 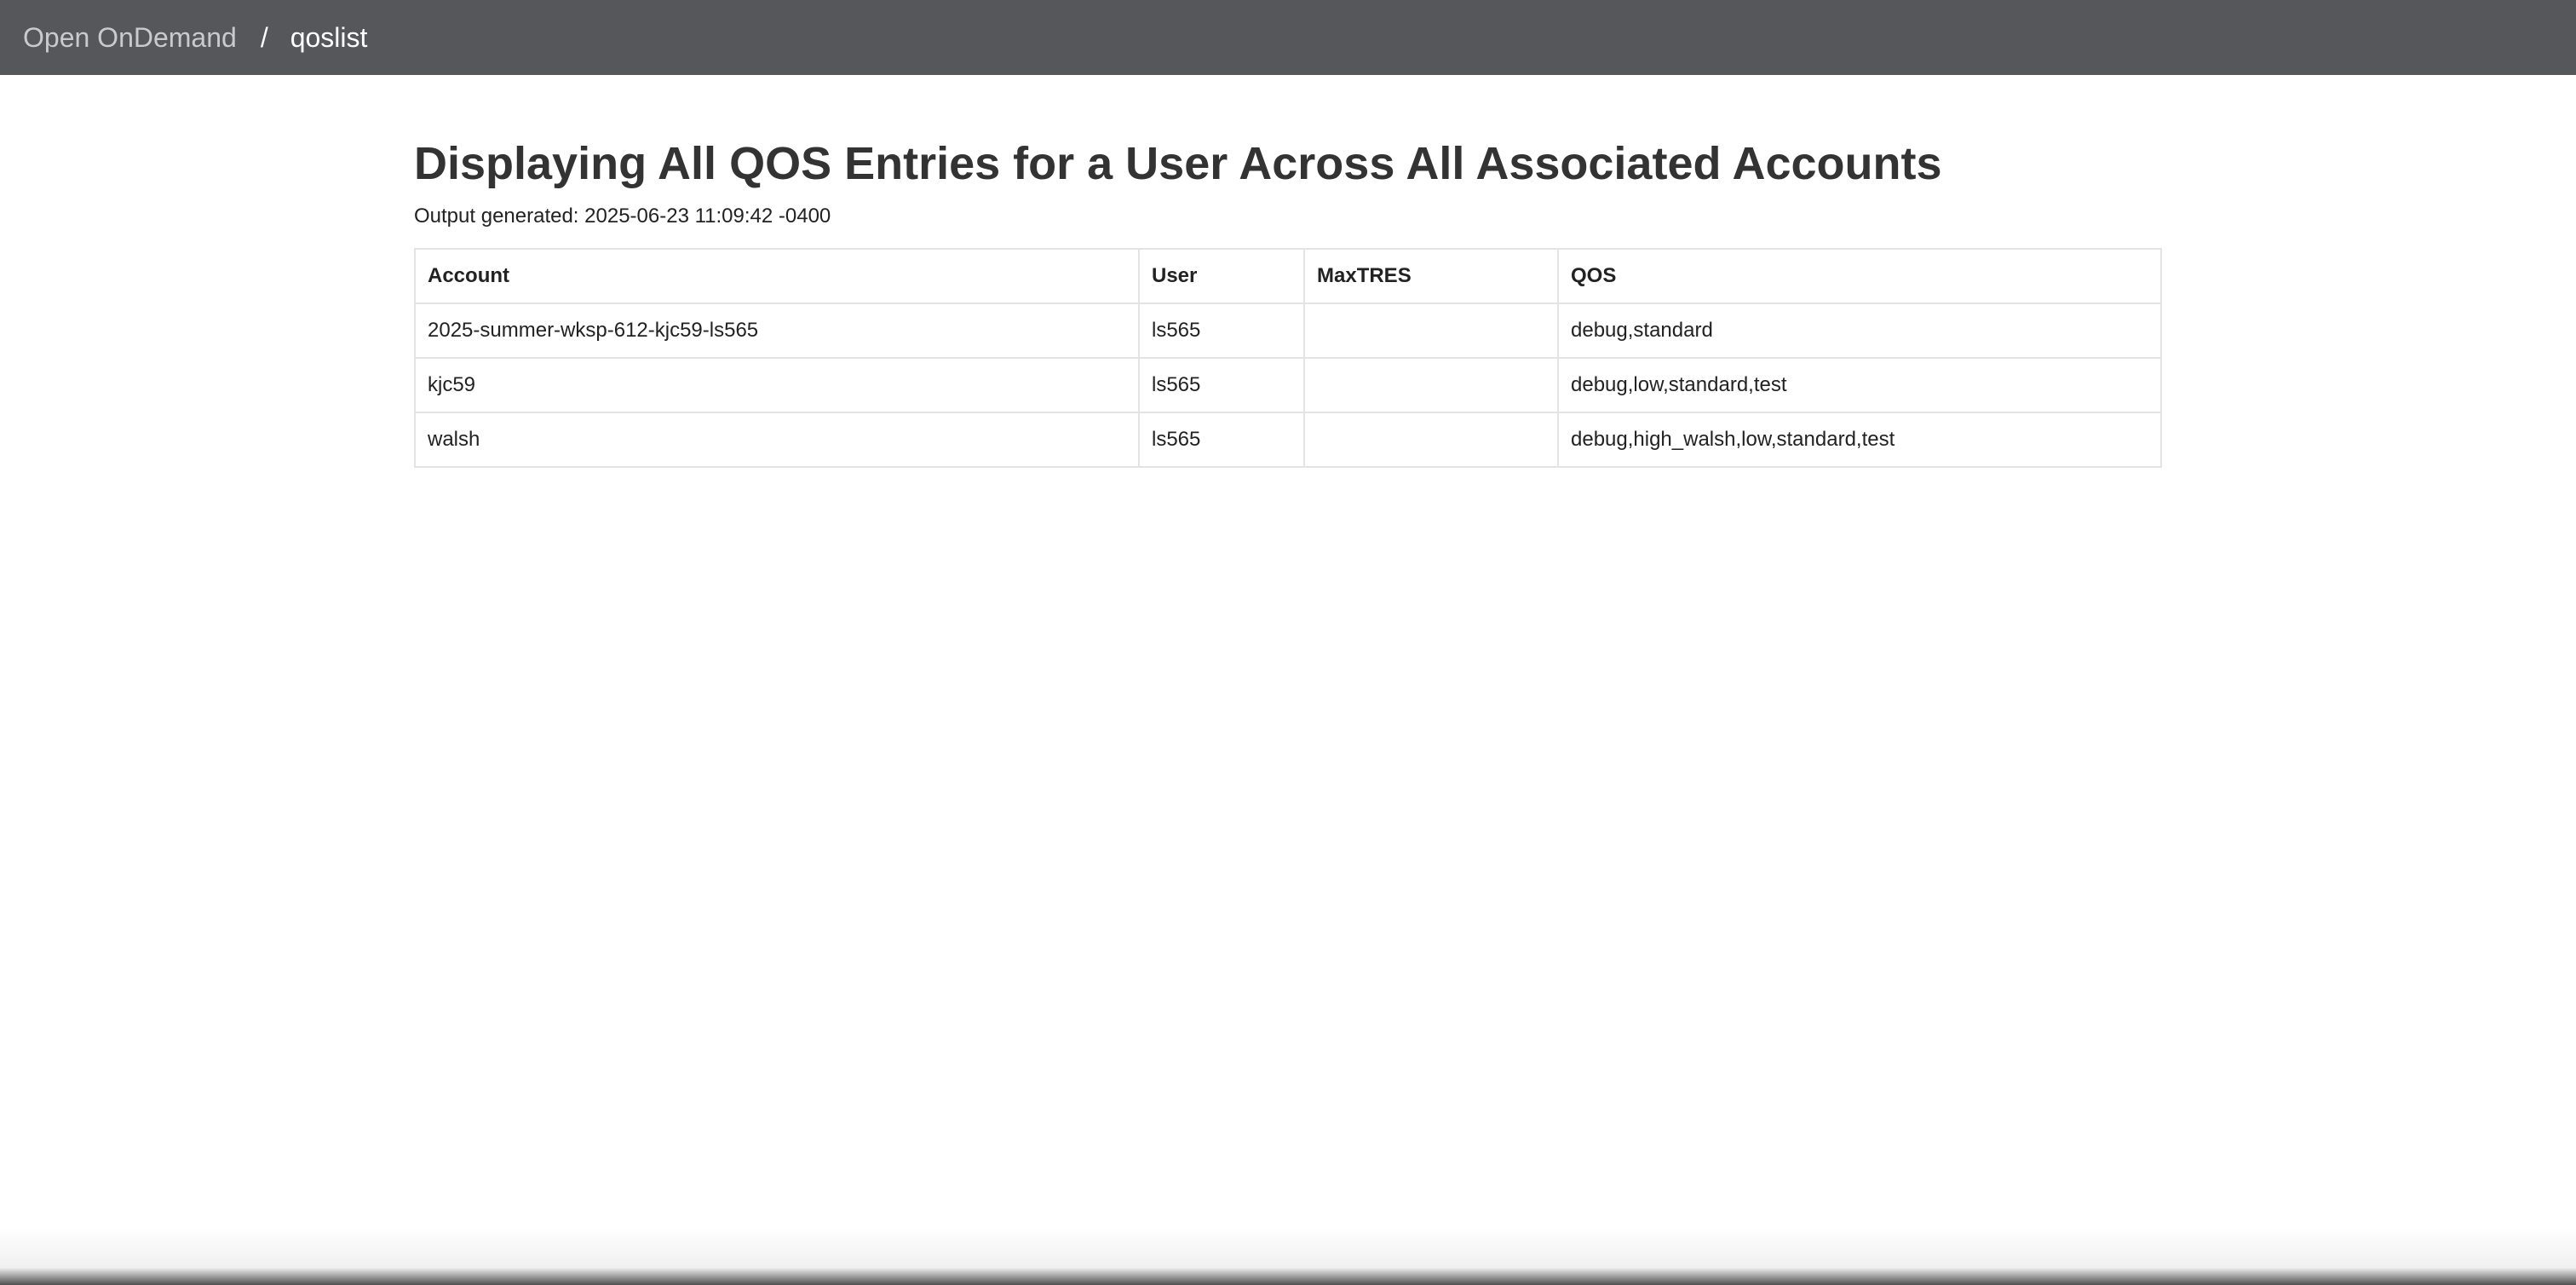 I want to click on cell-qos: debug,low,standard,test, so click(x=1860, y=385).